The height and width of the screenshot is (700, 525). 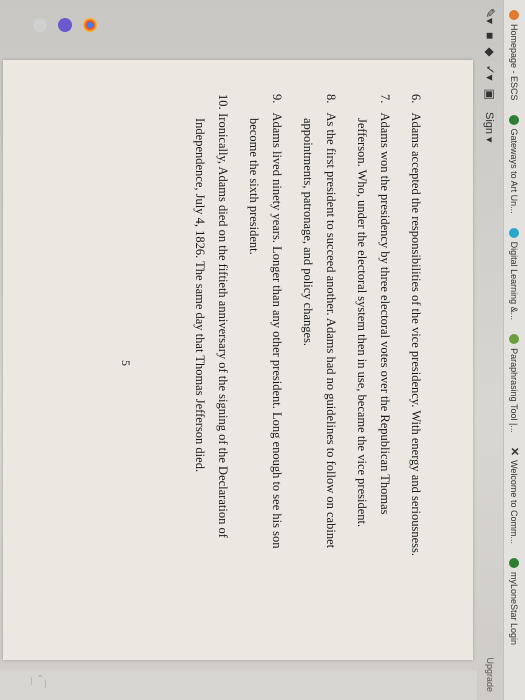 What do you see at coordinates (514, 601) in the screenshot?
I see `bookmark-mylonestar: myLoneStar Login` at bounding box center [514, 601].